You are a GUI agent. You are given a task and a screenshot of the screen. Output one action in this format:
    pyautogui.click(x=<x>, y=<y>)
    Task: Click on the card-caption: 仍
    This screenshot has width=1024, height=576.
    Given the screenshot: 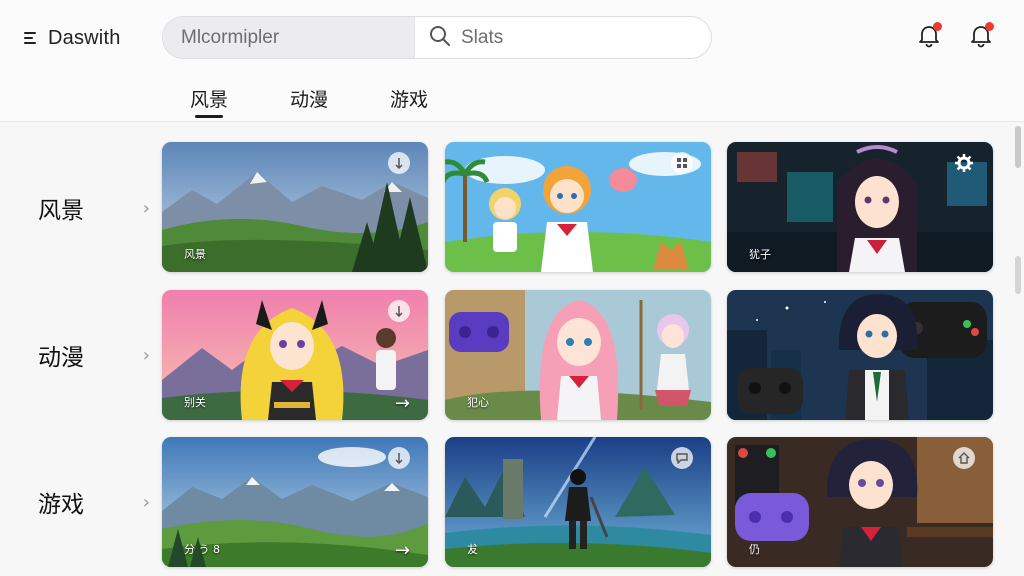 What is the action you would take?
    pyautogui.click(x=754, y=549)
    